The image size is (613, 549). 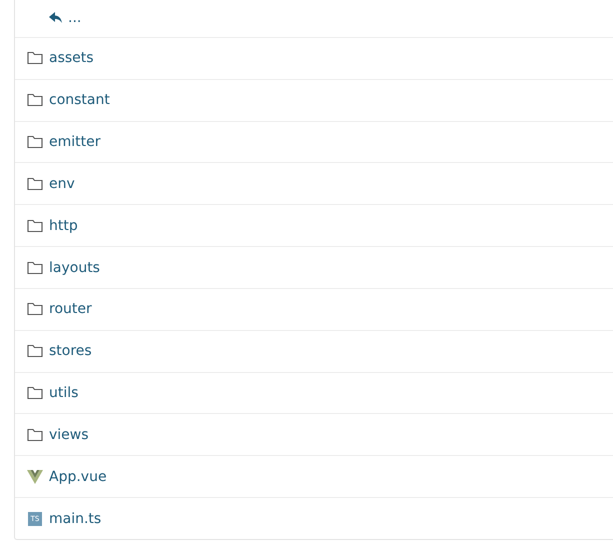 What do you see at coordinates (71, 58) in the screenshot?
I see `file-link: assets` at bounding box center [71, 58].